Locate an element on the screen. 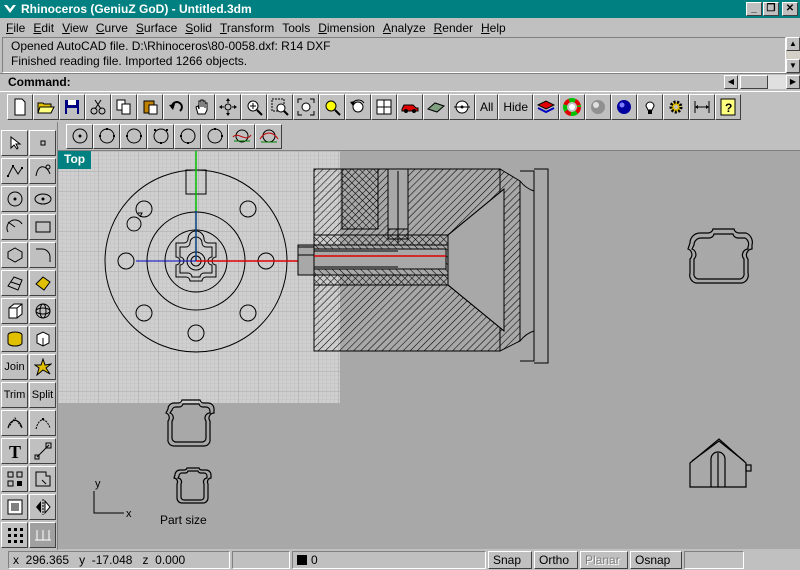 The width and height of the screenshot is (800, 570). sphere-solid-icon is located at coordinates (42, 311).